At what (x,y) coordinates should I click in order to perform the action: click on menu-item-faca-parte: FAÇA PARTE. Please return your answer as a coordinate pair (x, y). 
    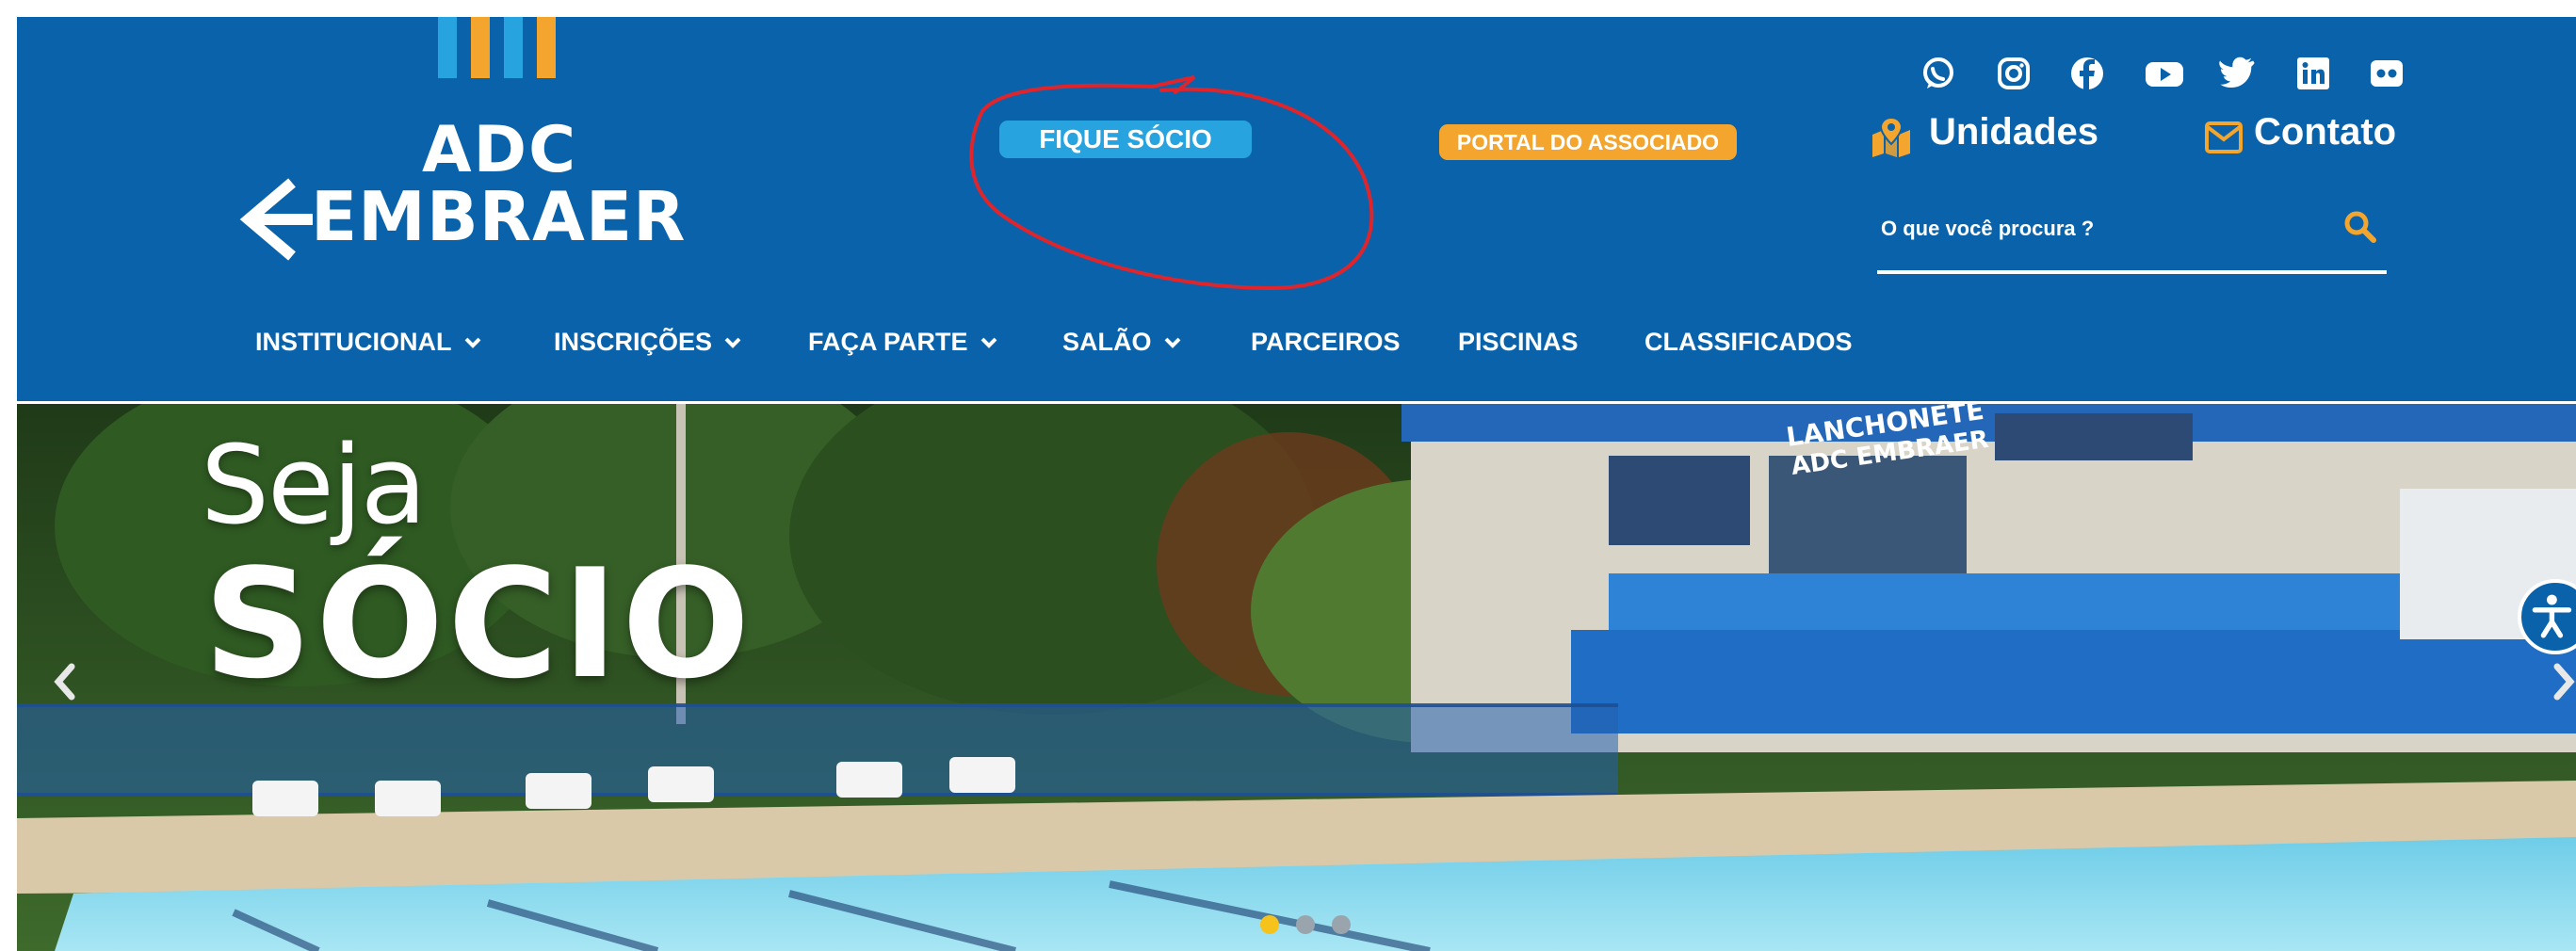
    Looking at the image, I should click on (903, 342).